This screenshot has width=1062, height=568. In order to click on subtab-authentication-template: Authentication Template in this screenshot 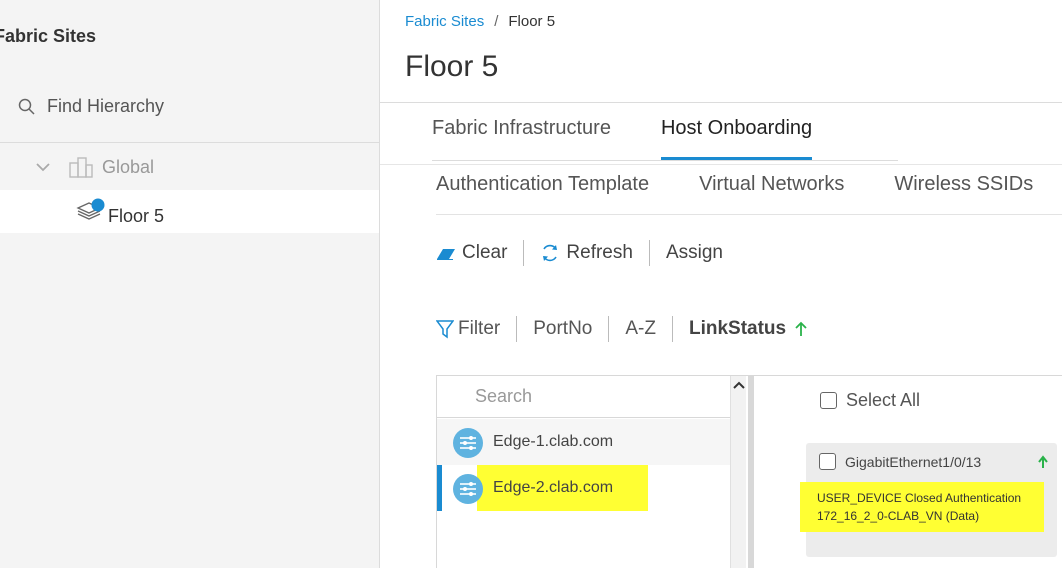, I will do `click(542, 184)`.